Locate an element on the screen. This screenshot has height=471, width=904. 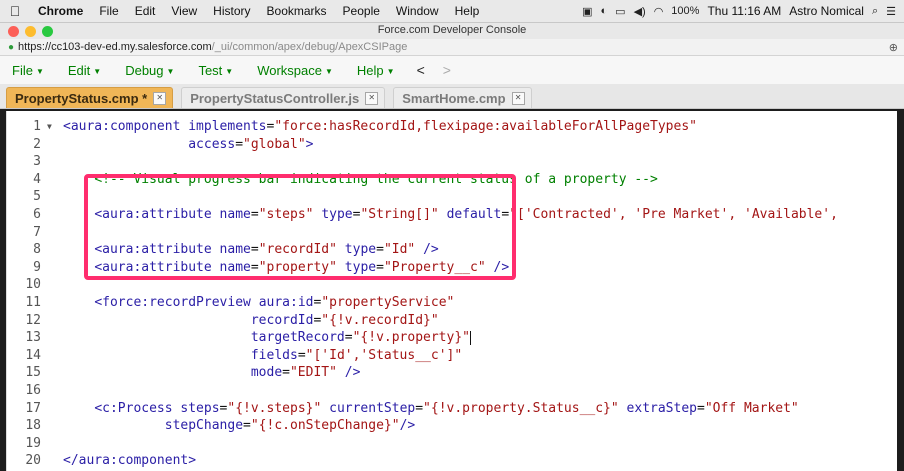
console-menu-workspace-label: Workspace is located at coordinates (289, 70).